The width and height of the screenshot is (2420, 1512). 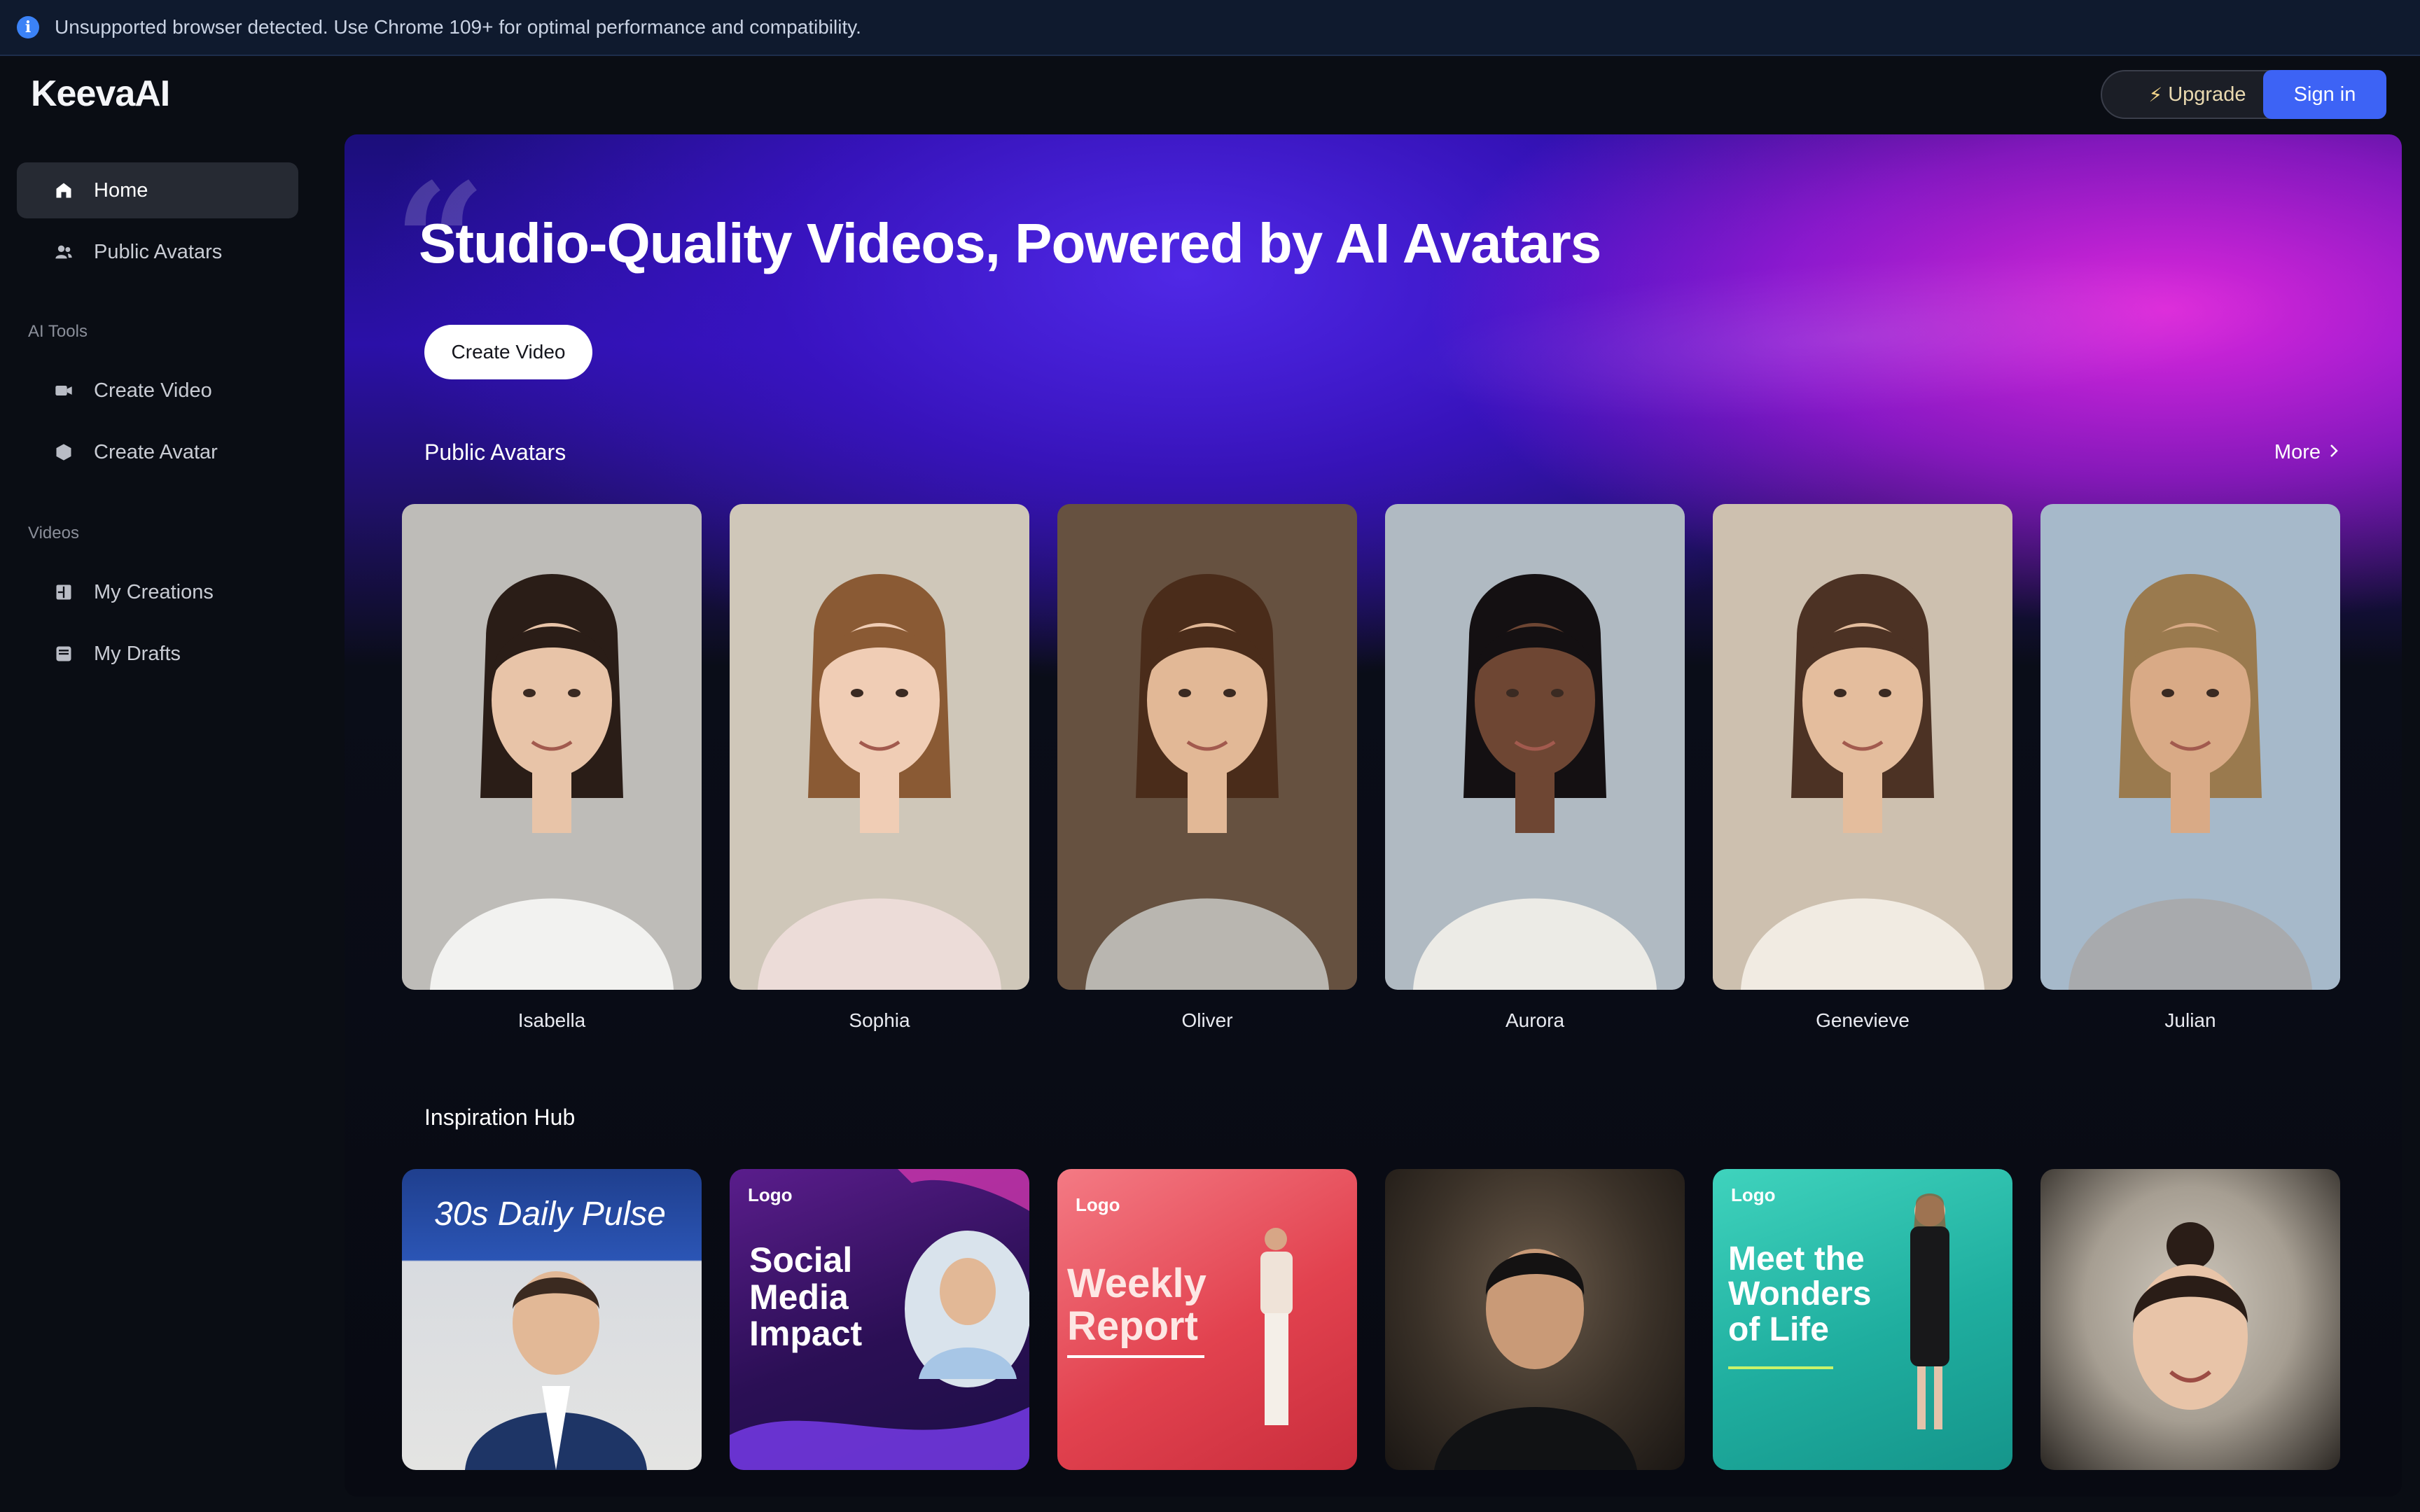 What do you see at coordinates (121, 190) in the screenshot?
I see `sidebar-item-label: Home` at bounding box center [121, 190].